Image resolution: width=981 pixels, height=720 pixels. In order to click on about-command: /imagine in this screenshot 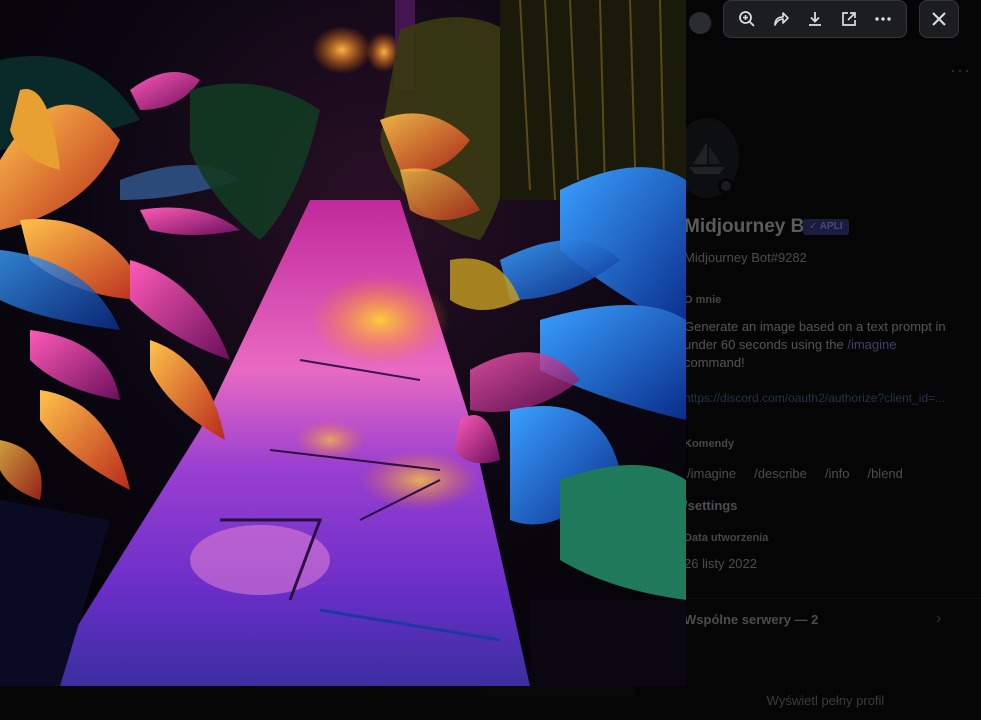, I will do `click(871, 344)`.